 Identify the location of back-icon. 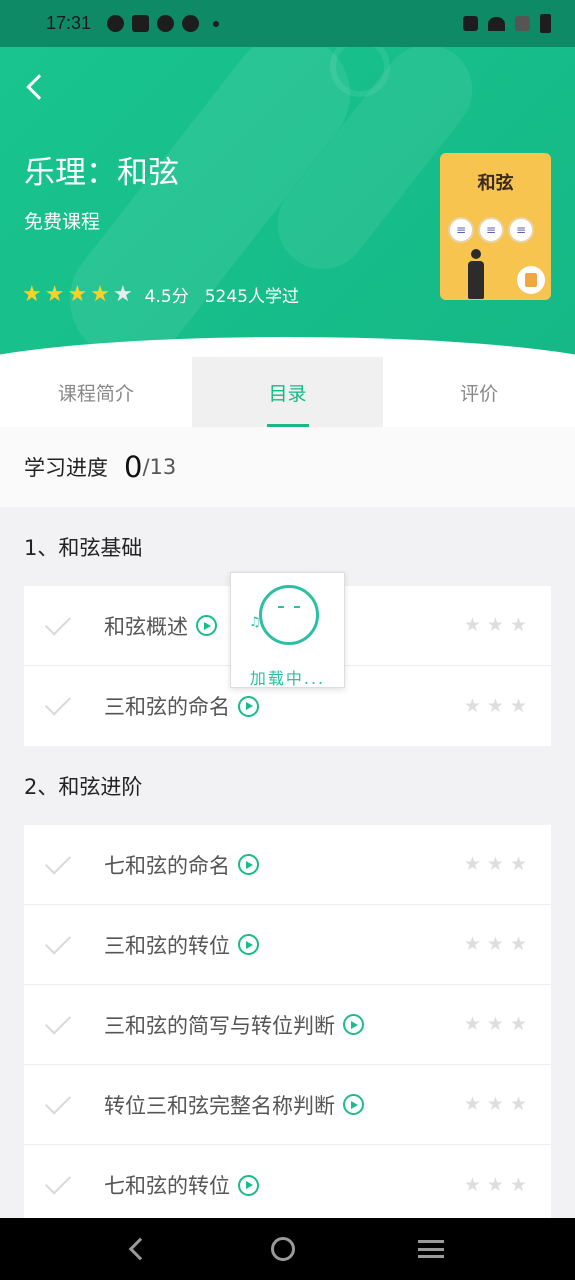
(139, 1249).